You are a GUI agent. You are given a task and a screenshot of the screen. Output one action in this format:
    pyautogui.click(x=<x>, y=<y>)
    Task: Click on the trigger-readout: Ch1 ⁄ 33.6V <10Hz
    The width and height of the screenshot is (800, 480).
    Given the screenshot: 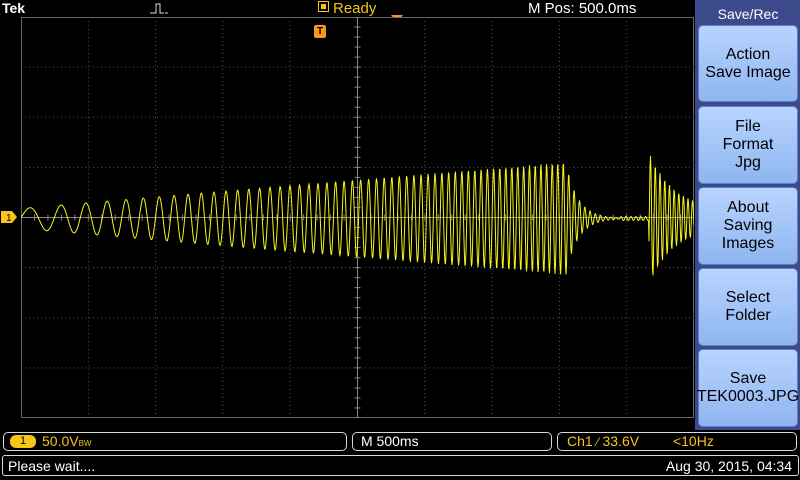 What is the action you would take?
    pyautogui.click(x=677, y=441)
    